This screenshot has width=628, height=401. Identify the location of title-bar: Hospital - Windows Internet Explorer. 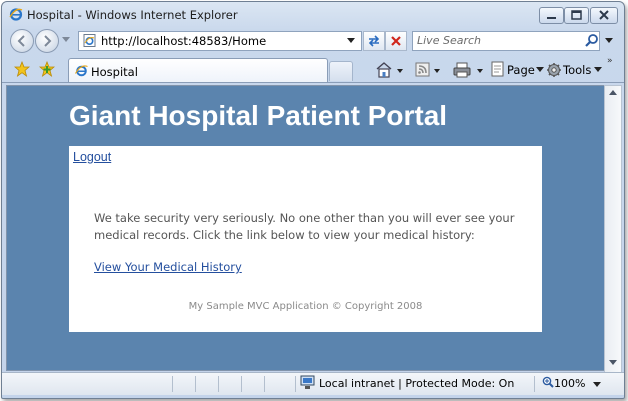
(313, 14).